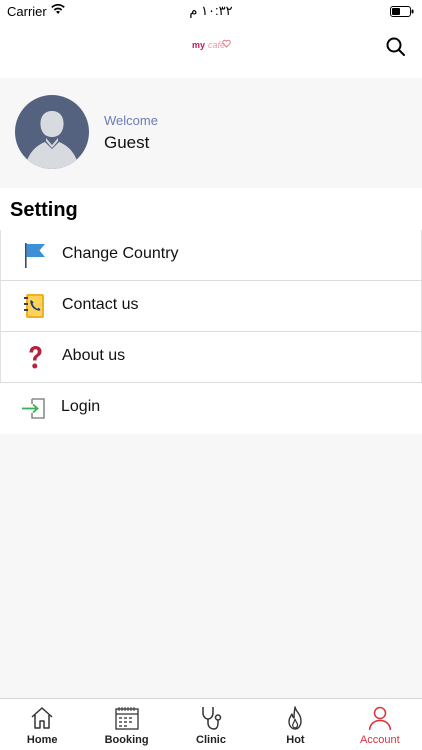 The width and height of the screenshot is (422, 750). I want to click on nav-bar: my cafe, so click(211, 50).